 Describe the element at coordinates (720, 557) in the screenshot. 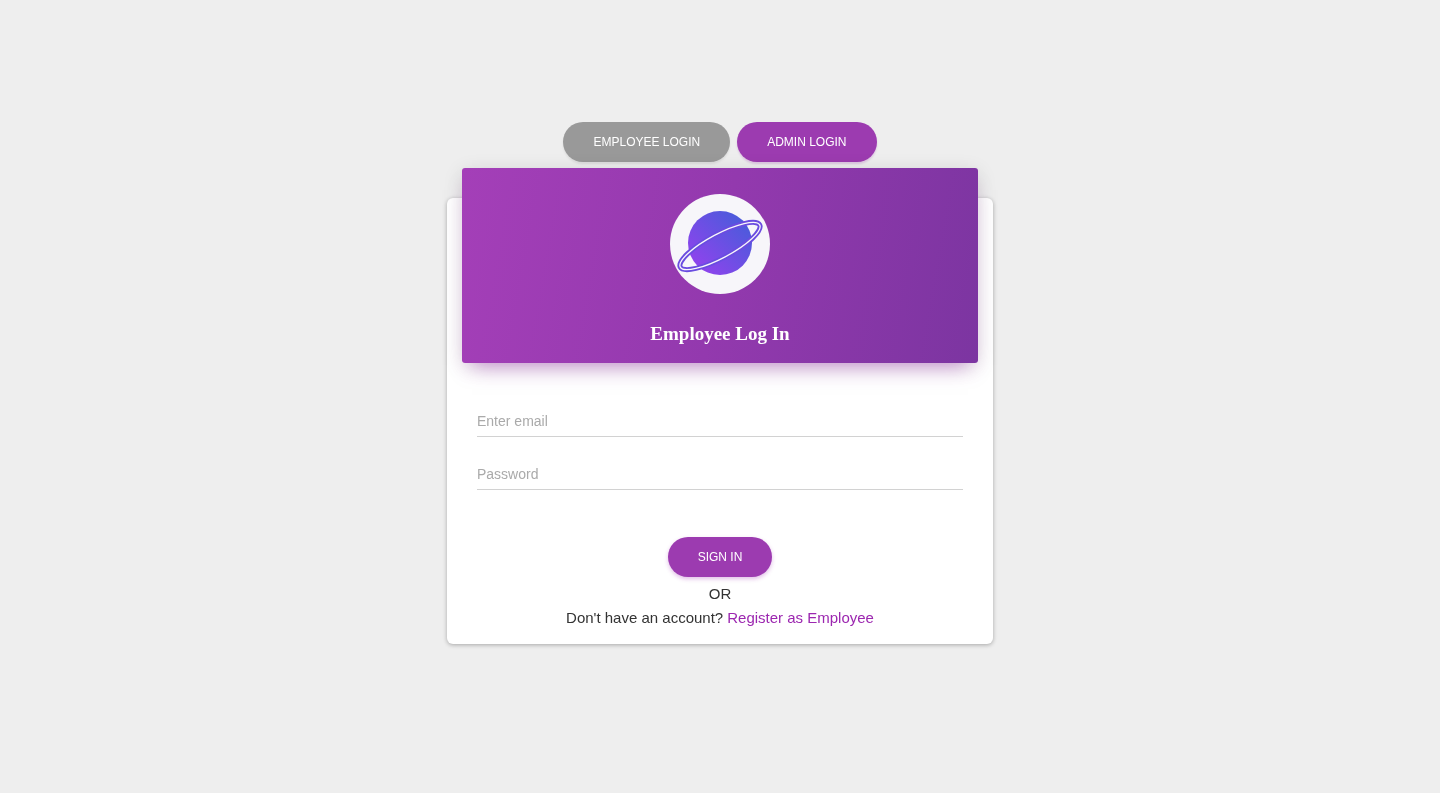

I see `sign-in-button: SIGN IN` at that location.